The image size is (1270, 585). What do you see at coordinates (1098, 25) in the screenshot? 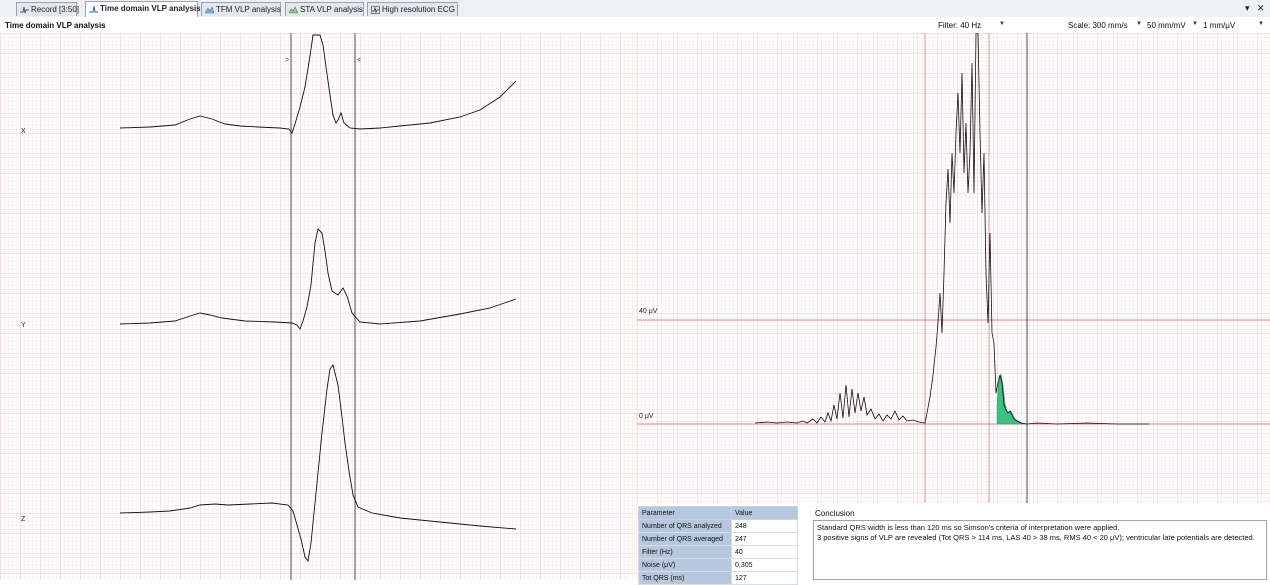
I see `scale-select: Scale: 300 mm/s` at bounding box center [1098, 25].